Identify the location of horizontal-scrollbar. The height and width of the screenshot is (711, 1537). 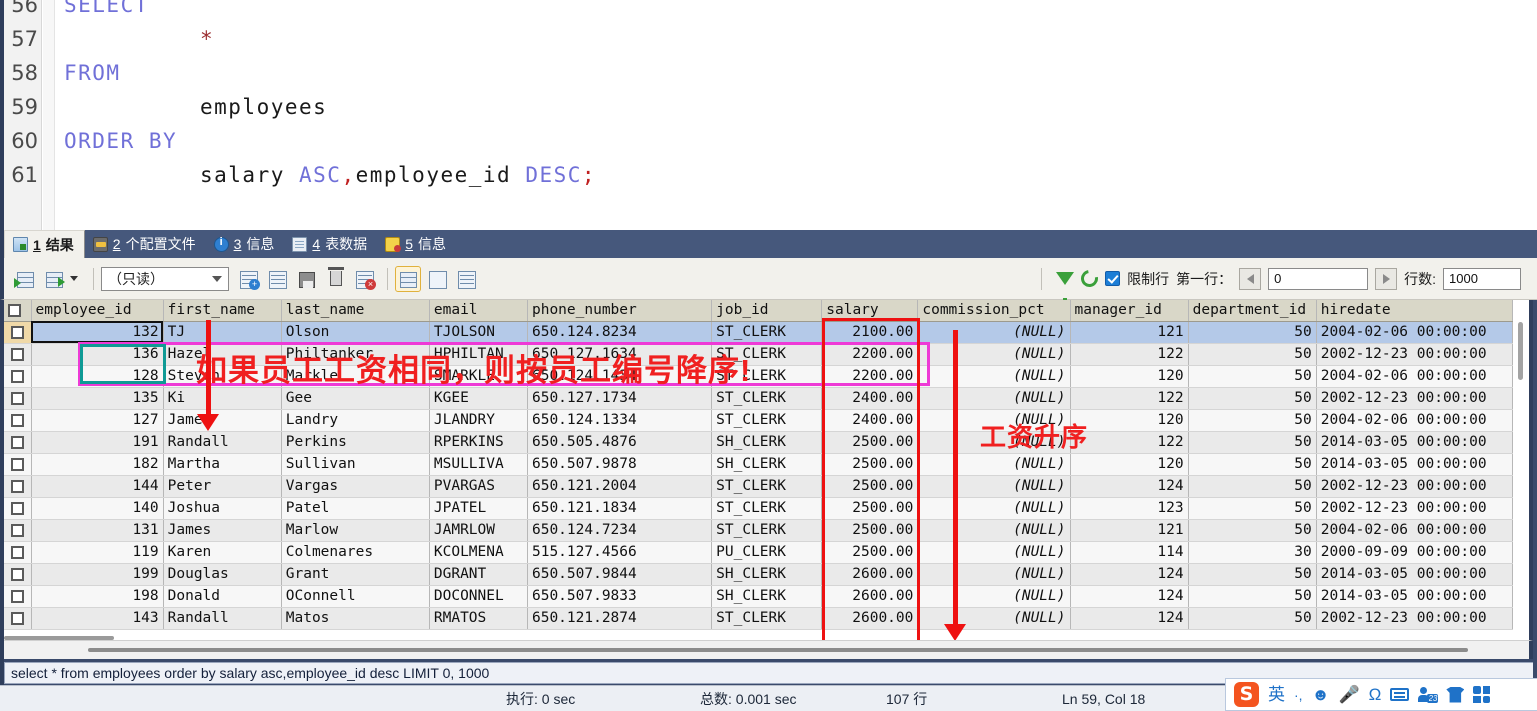
(768, 649).